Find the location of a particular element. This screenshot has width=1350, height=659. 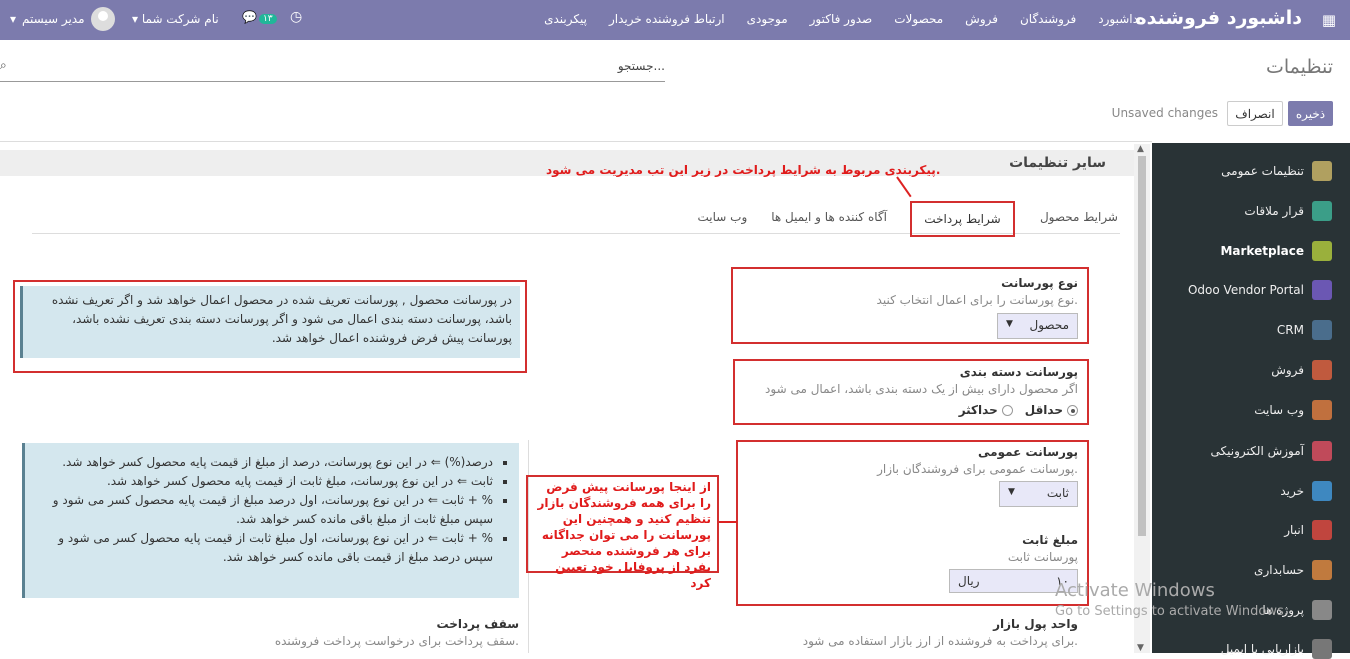

sidebar-item-marketplace: Marketplace is located at coordinates (1276, 251).